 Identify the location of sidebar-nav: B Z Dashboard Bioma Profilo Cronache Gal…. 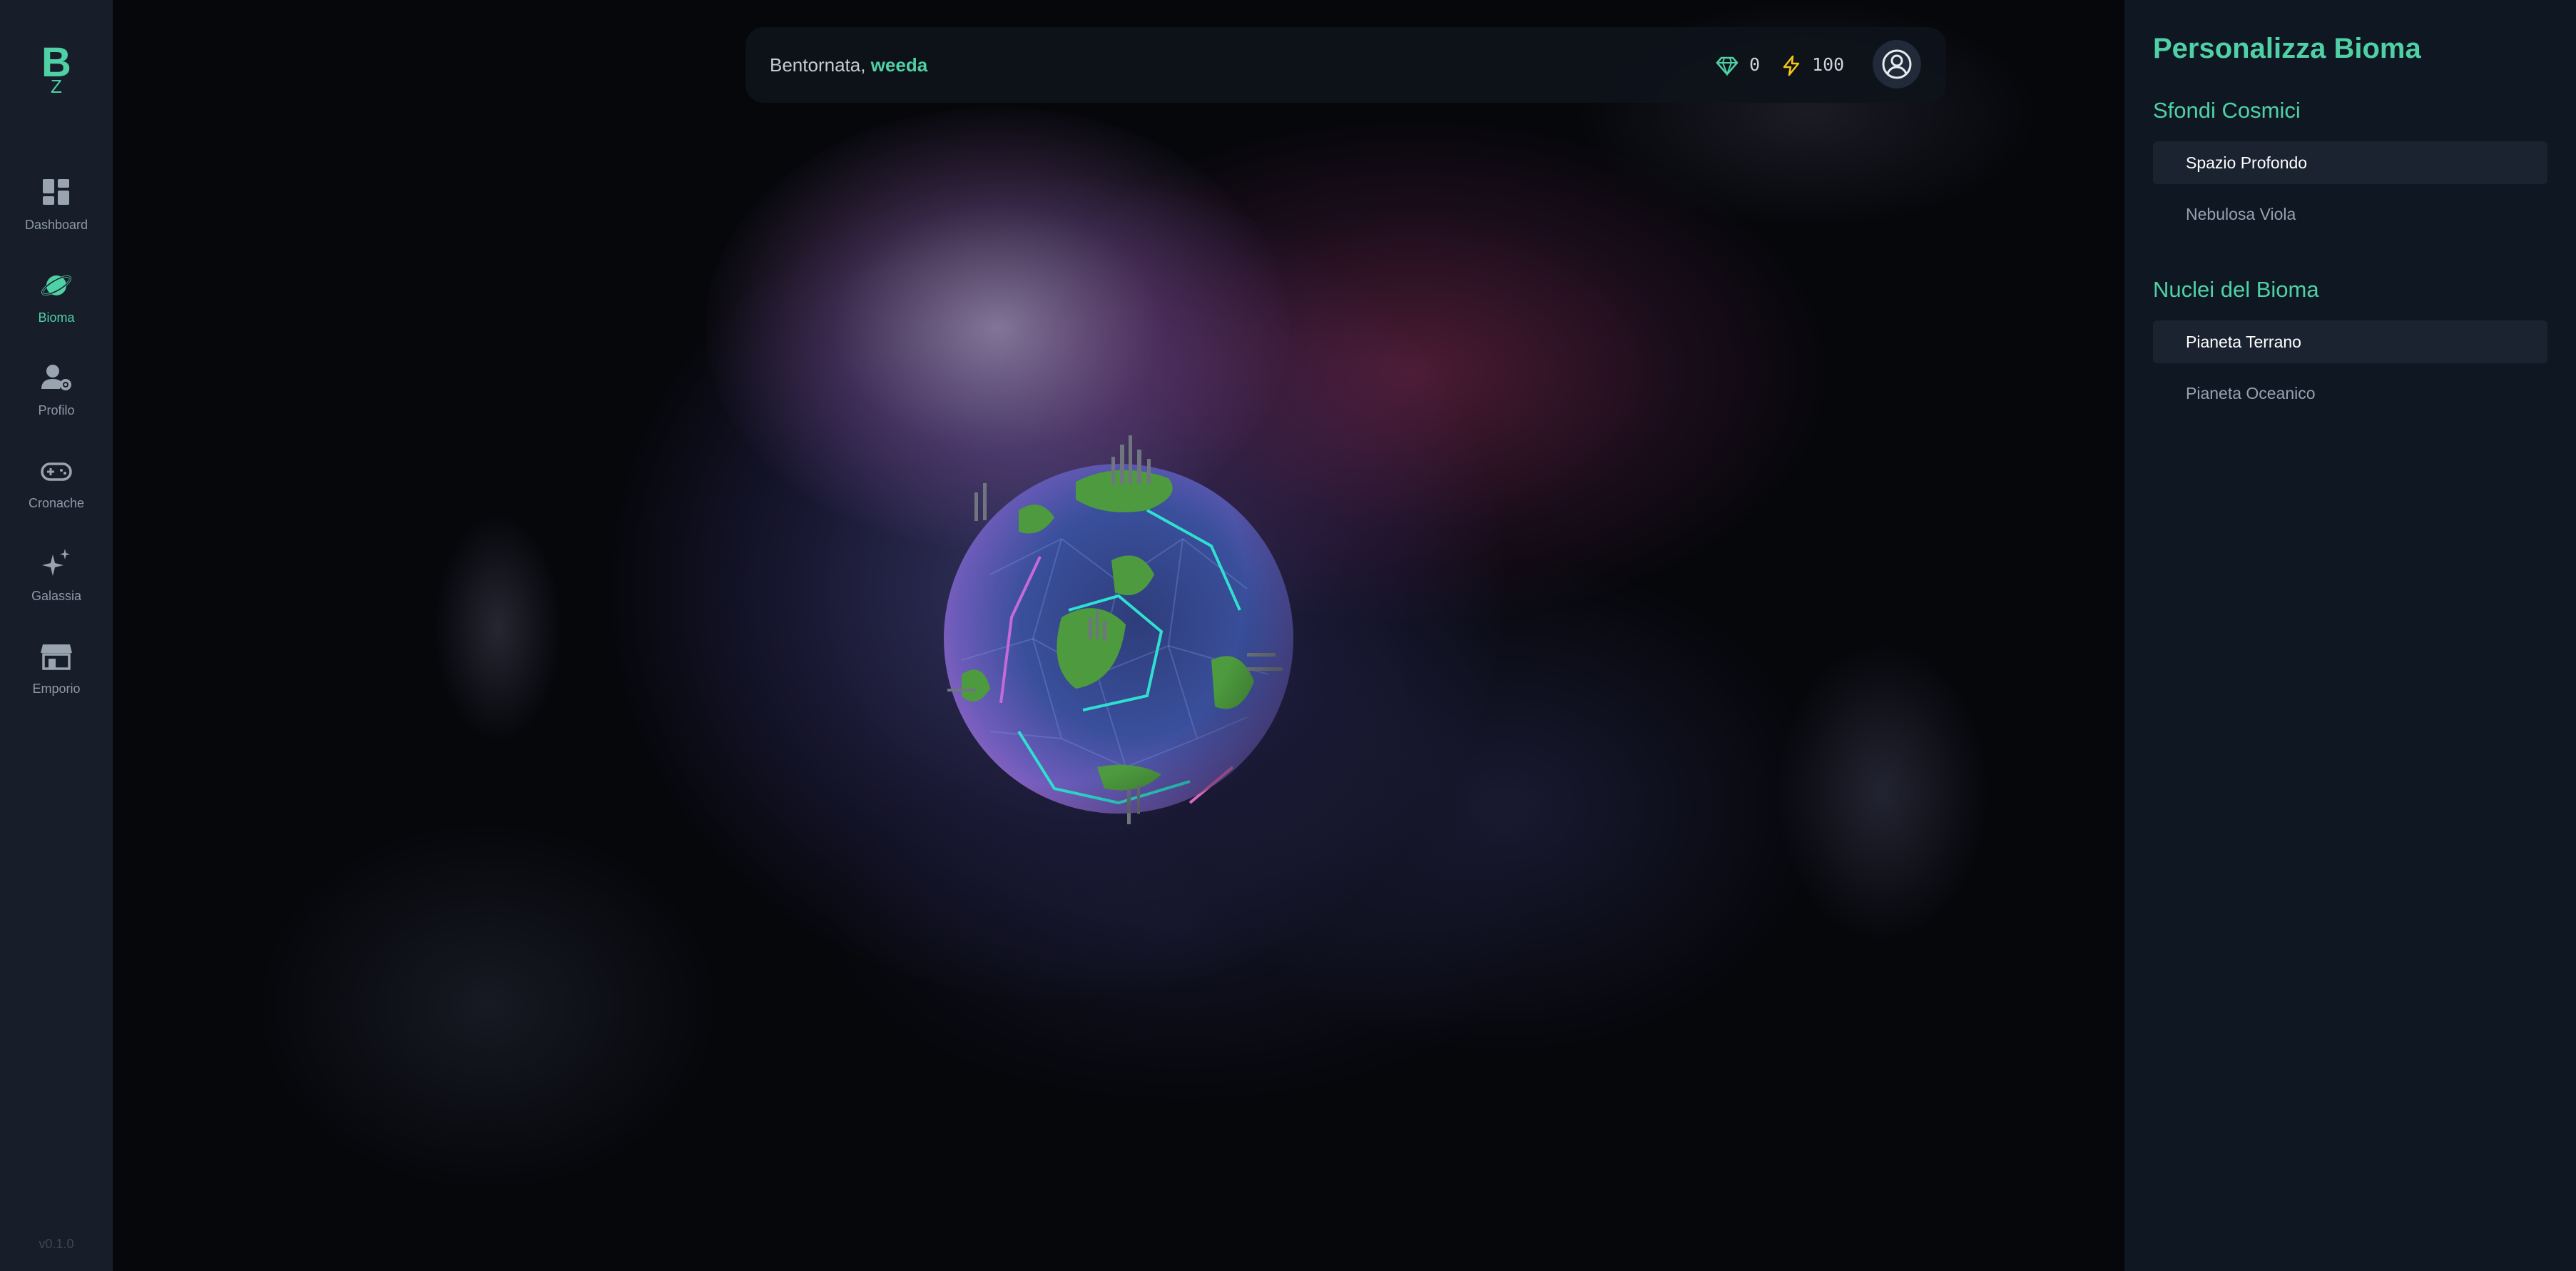
(56, 636).